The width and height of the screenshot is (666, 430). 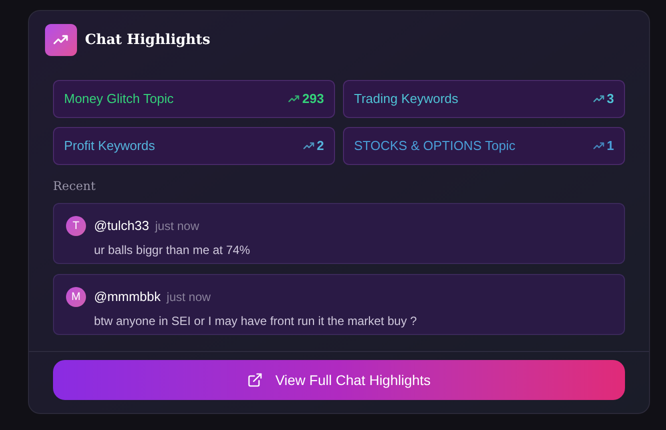 What do you see at coordinates (255, 380) in the screenshot?
I see `external-link-icon` at bounding box center [255, 380].